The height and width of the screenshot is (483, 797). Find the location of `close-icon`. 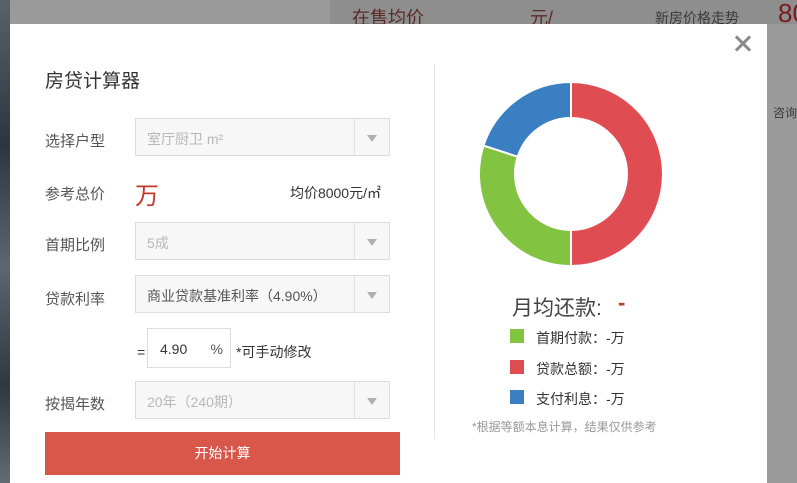

close-icon is located at coordinates (743, 44).